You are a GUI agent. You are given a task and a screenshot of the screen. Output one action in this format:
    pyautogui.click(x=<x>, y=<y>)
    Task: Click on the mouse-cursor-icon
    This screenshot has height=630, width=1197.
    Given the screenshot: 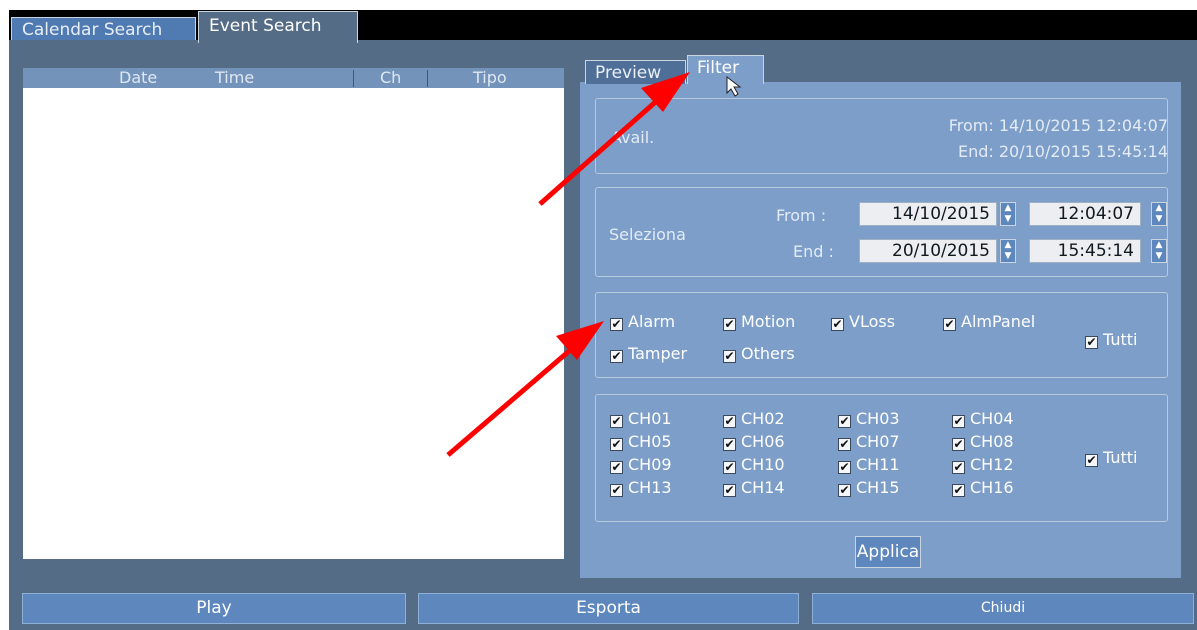 What is the action you would take?
    pyautogui.click(x=734, y=86)
    